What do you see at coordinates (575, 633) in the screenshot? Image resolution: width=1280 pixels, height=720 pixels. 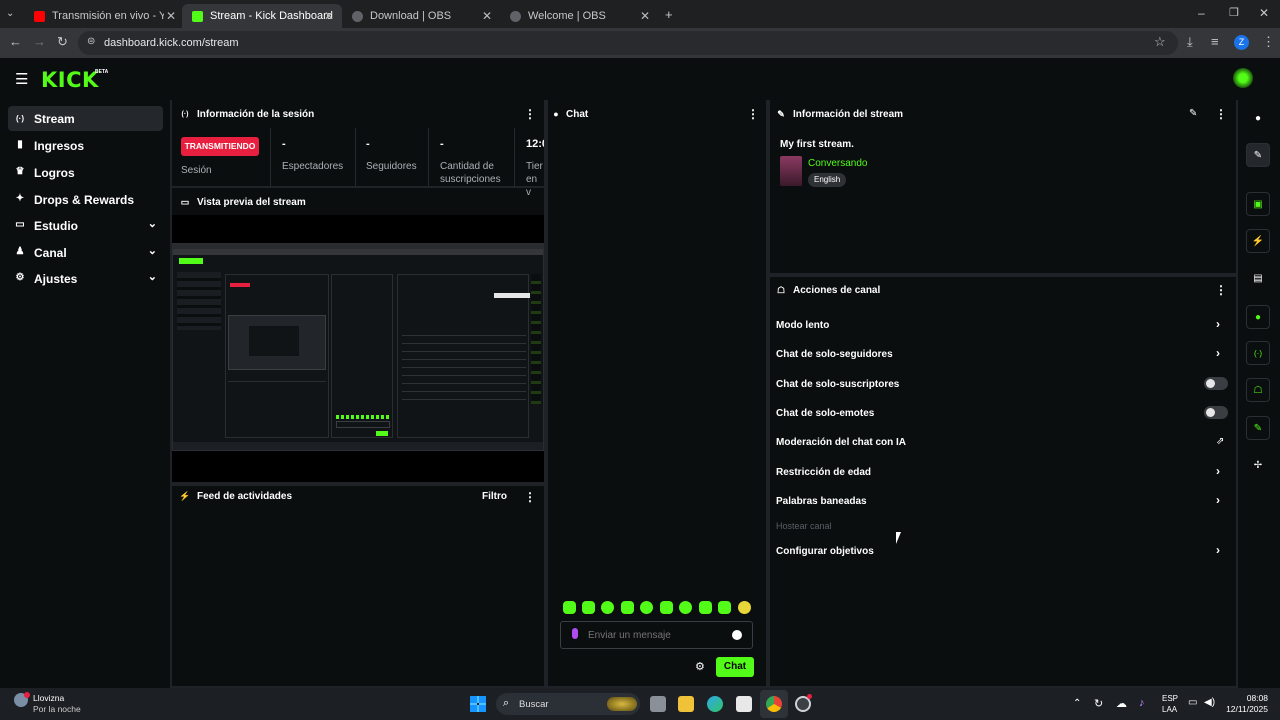 I see `microphone-icon` at bounding box center [575, 633].